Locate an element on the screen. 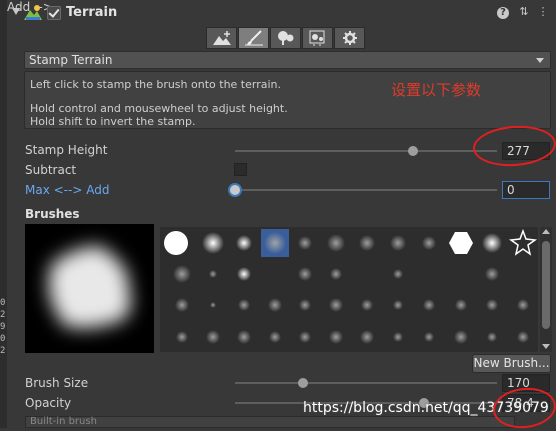 The image size is (556, 431). built-in-brush-row: Built-in brush is located at coordinates (270, 422).